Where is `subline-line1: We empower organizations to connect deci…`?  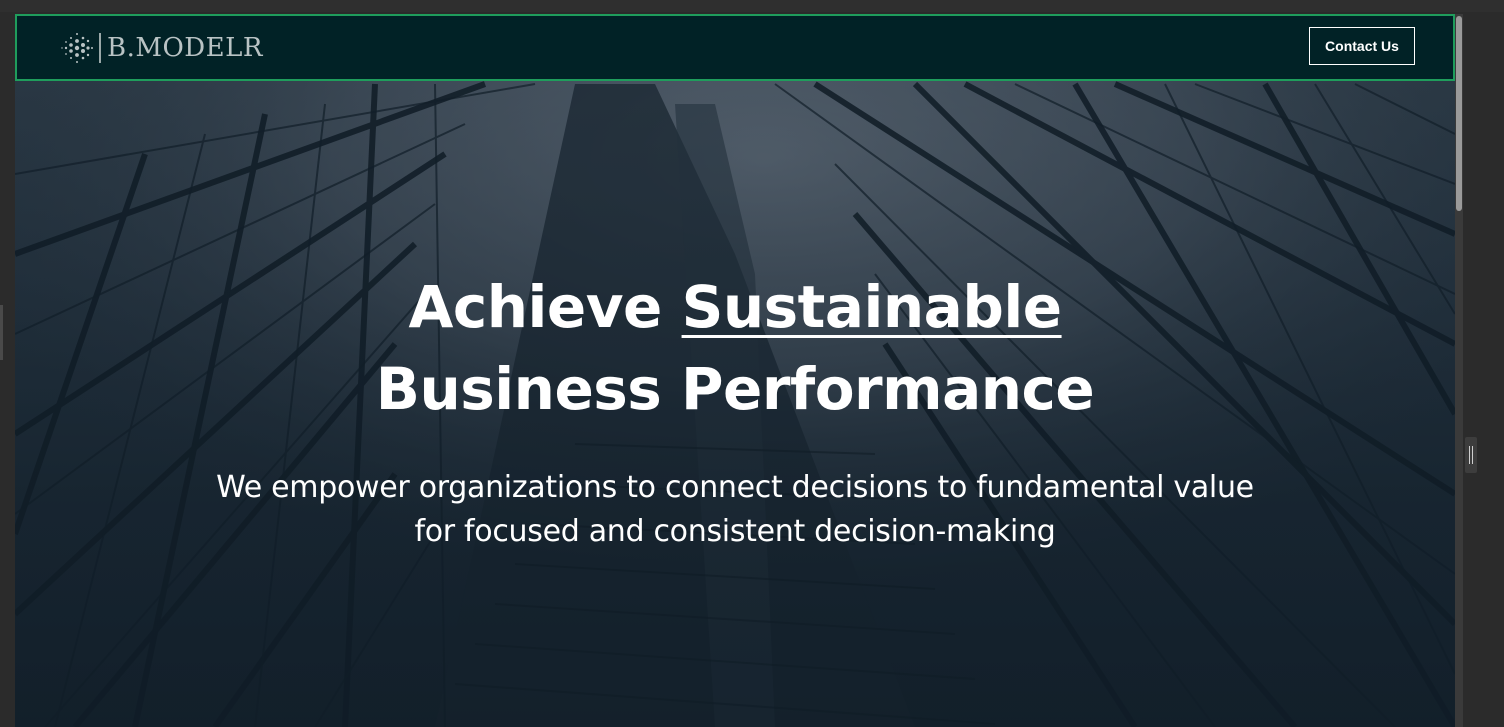 subline-line1: We empower organizations to connect deci… is located at coordinates (735, 487).